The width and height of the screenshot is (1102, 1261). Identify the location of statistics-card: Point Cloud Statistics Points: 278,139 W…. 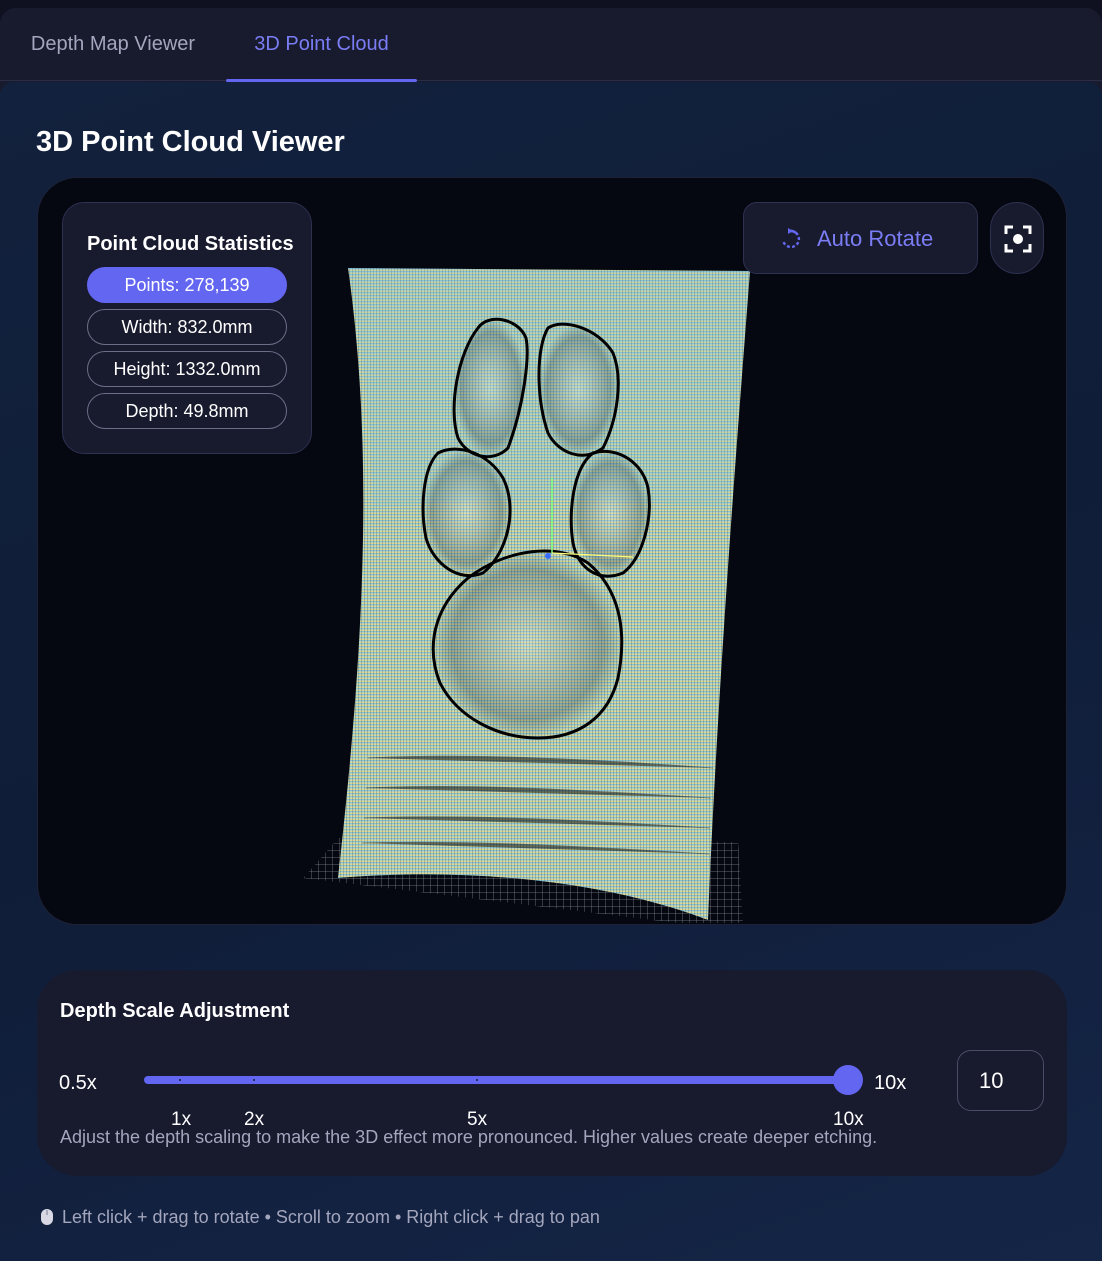
(187, 328).